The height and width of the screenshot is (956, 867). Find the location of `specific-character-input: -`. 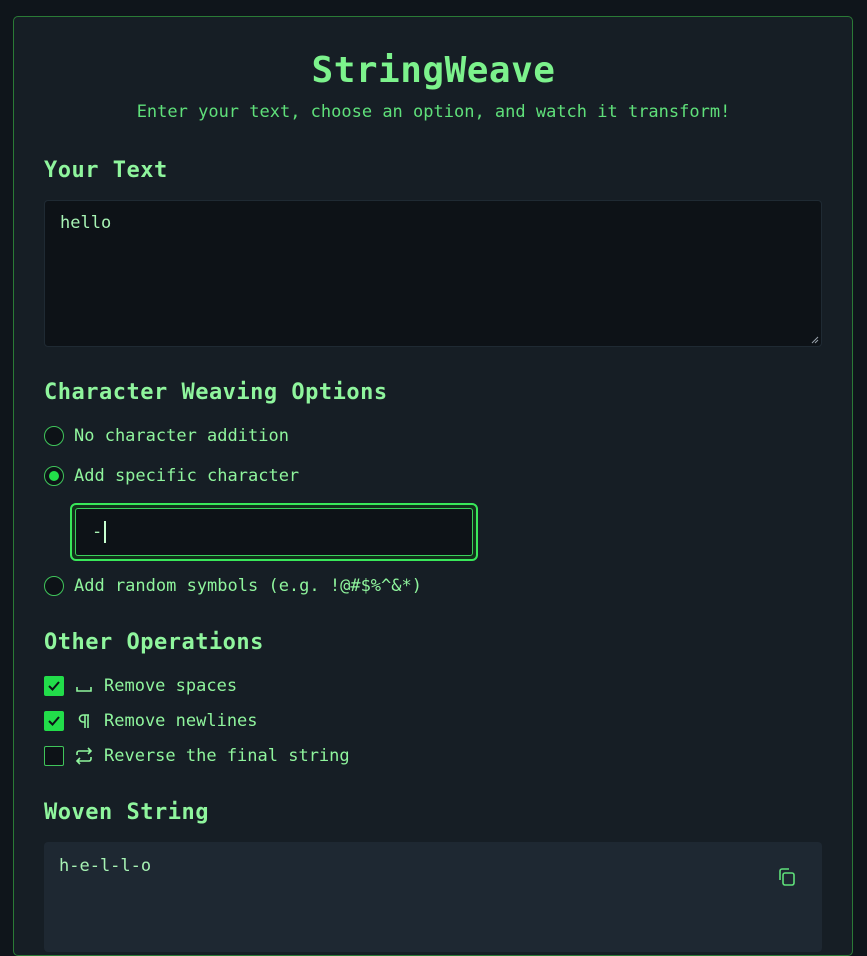

specific-character-input: - is located at coordinates (274, 532).